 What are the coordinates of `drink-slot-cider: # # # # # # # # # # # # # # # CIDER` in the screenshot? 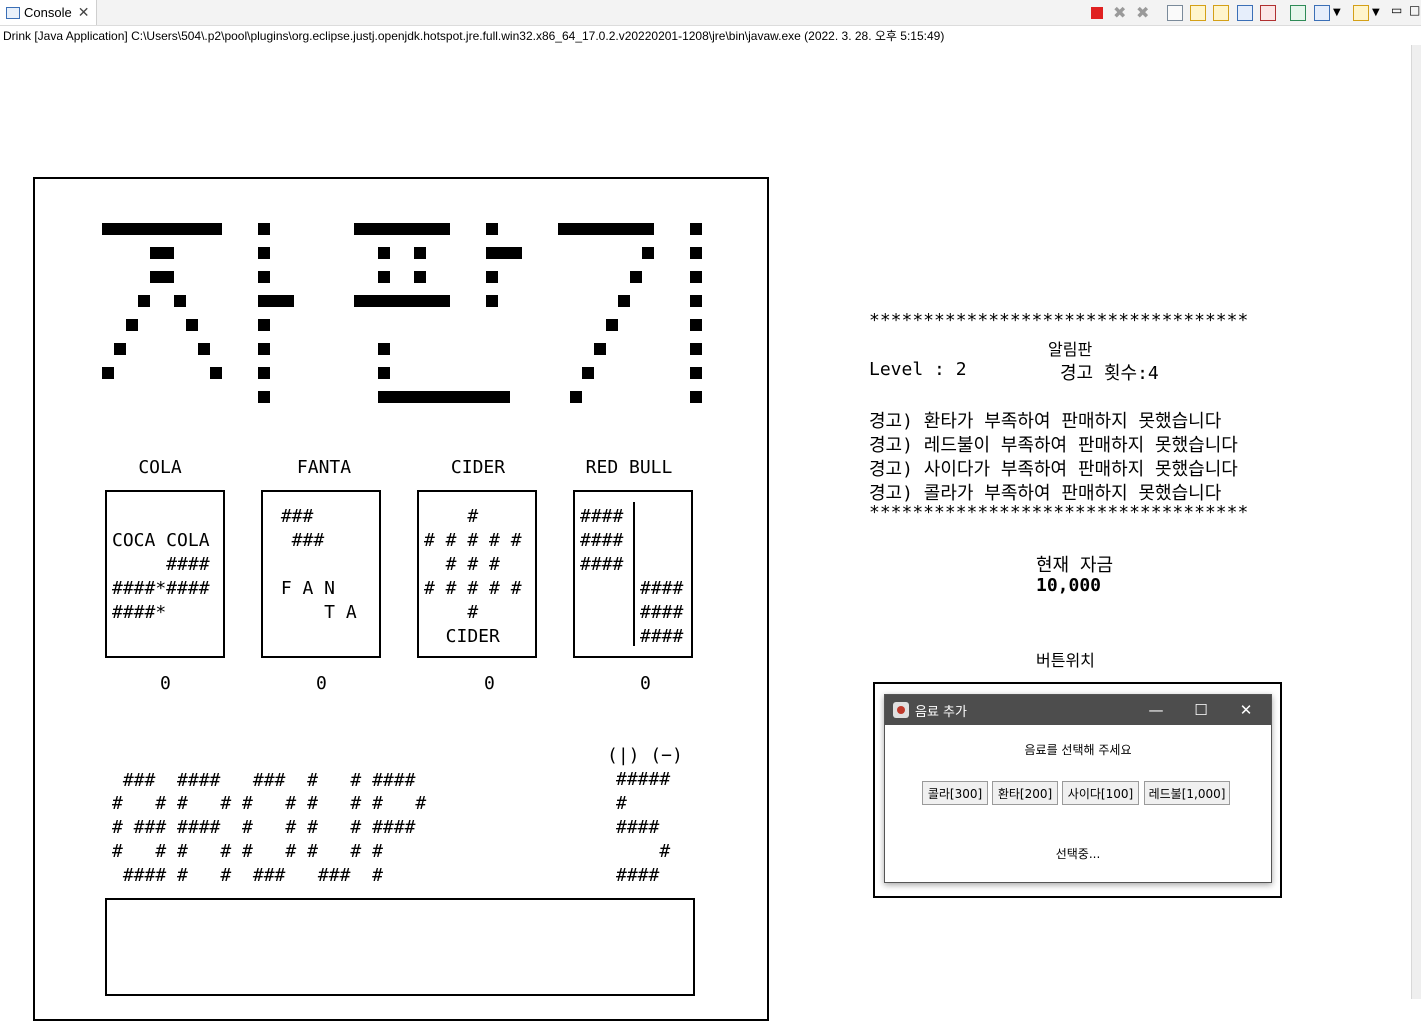 It's located at (477, 574).